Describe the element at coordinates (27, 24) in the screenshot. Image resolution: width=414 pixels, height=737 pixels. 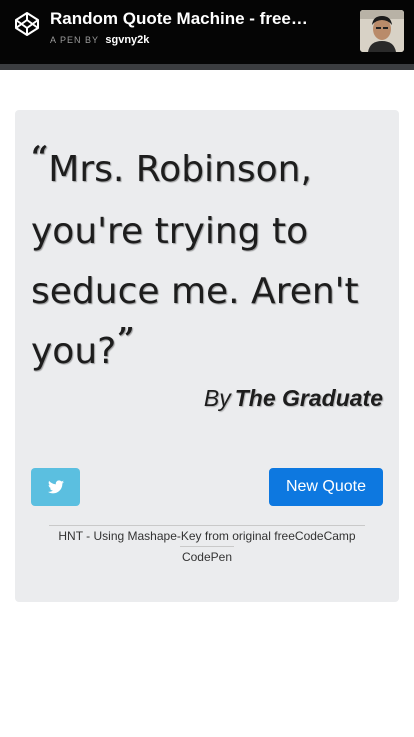
I see `codepen-logo-icon` at that location.